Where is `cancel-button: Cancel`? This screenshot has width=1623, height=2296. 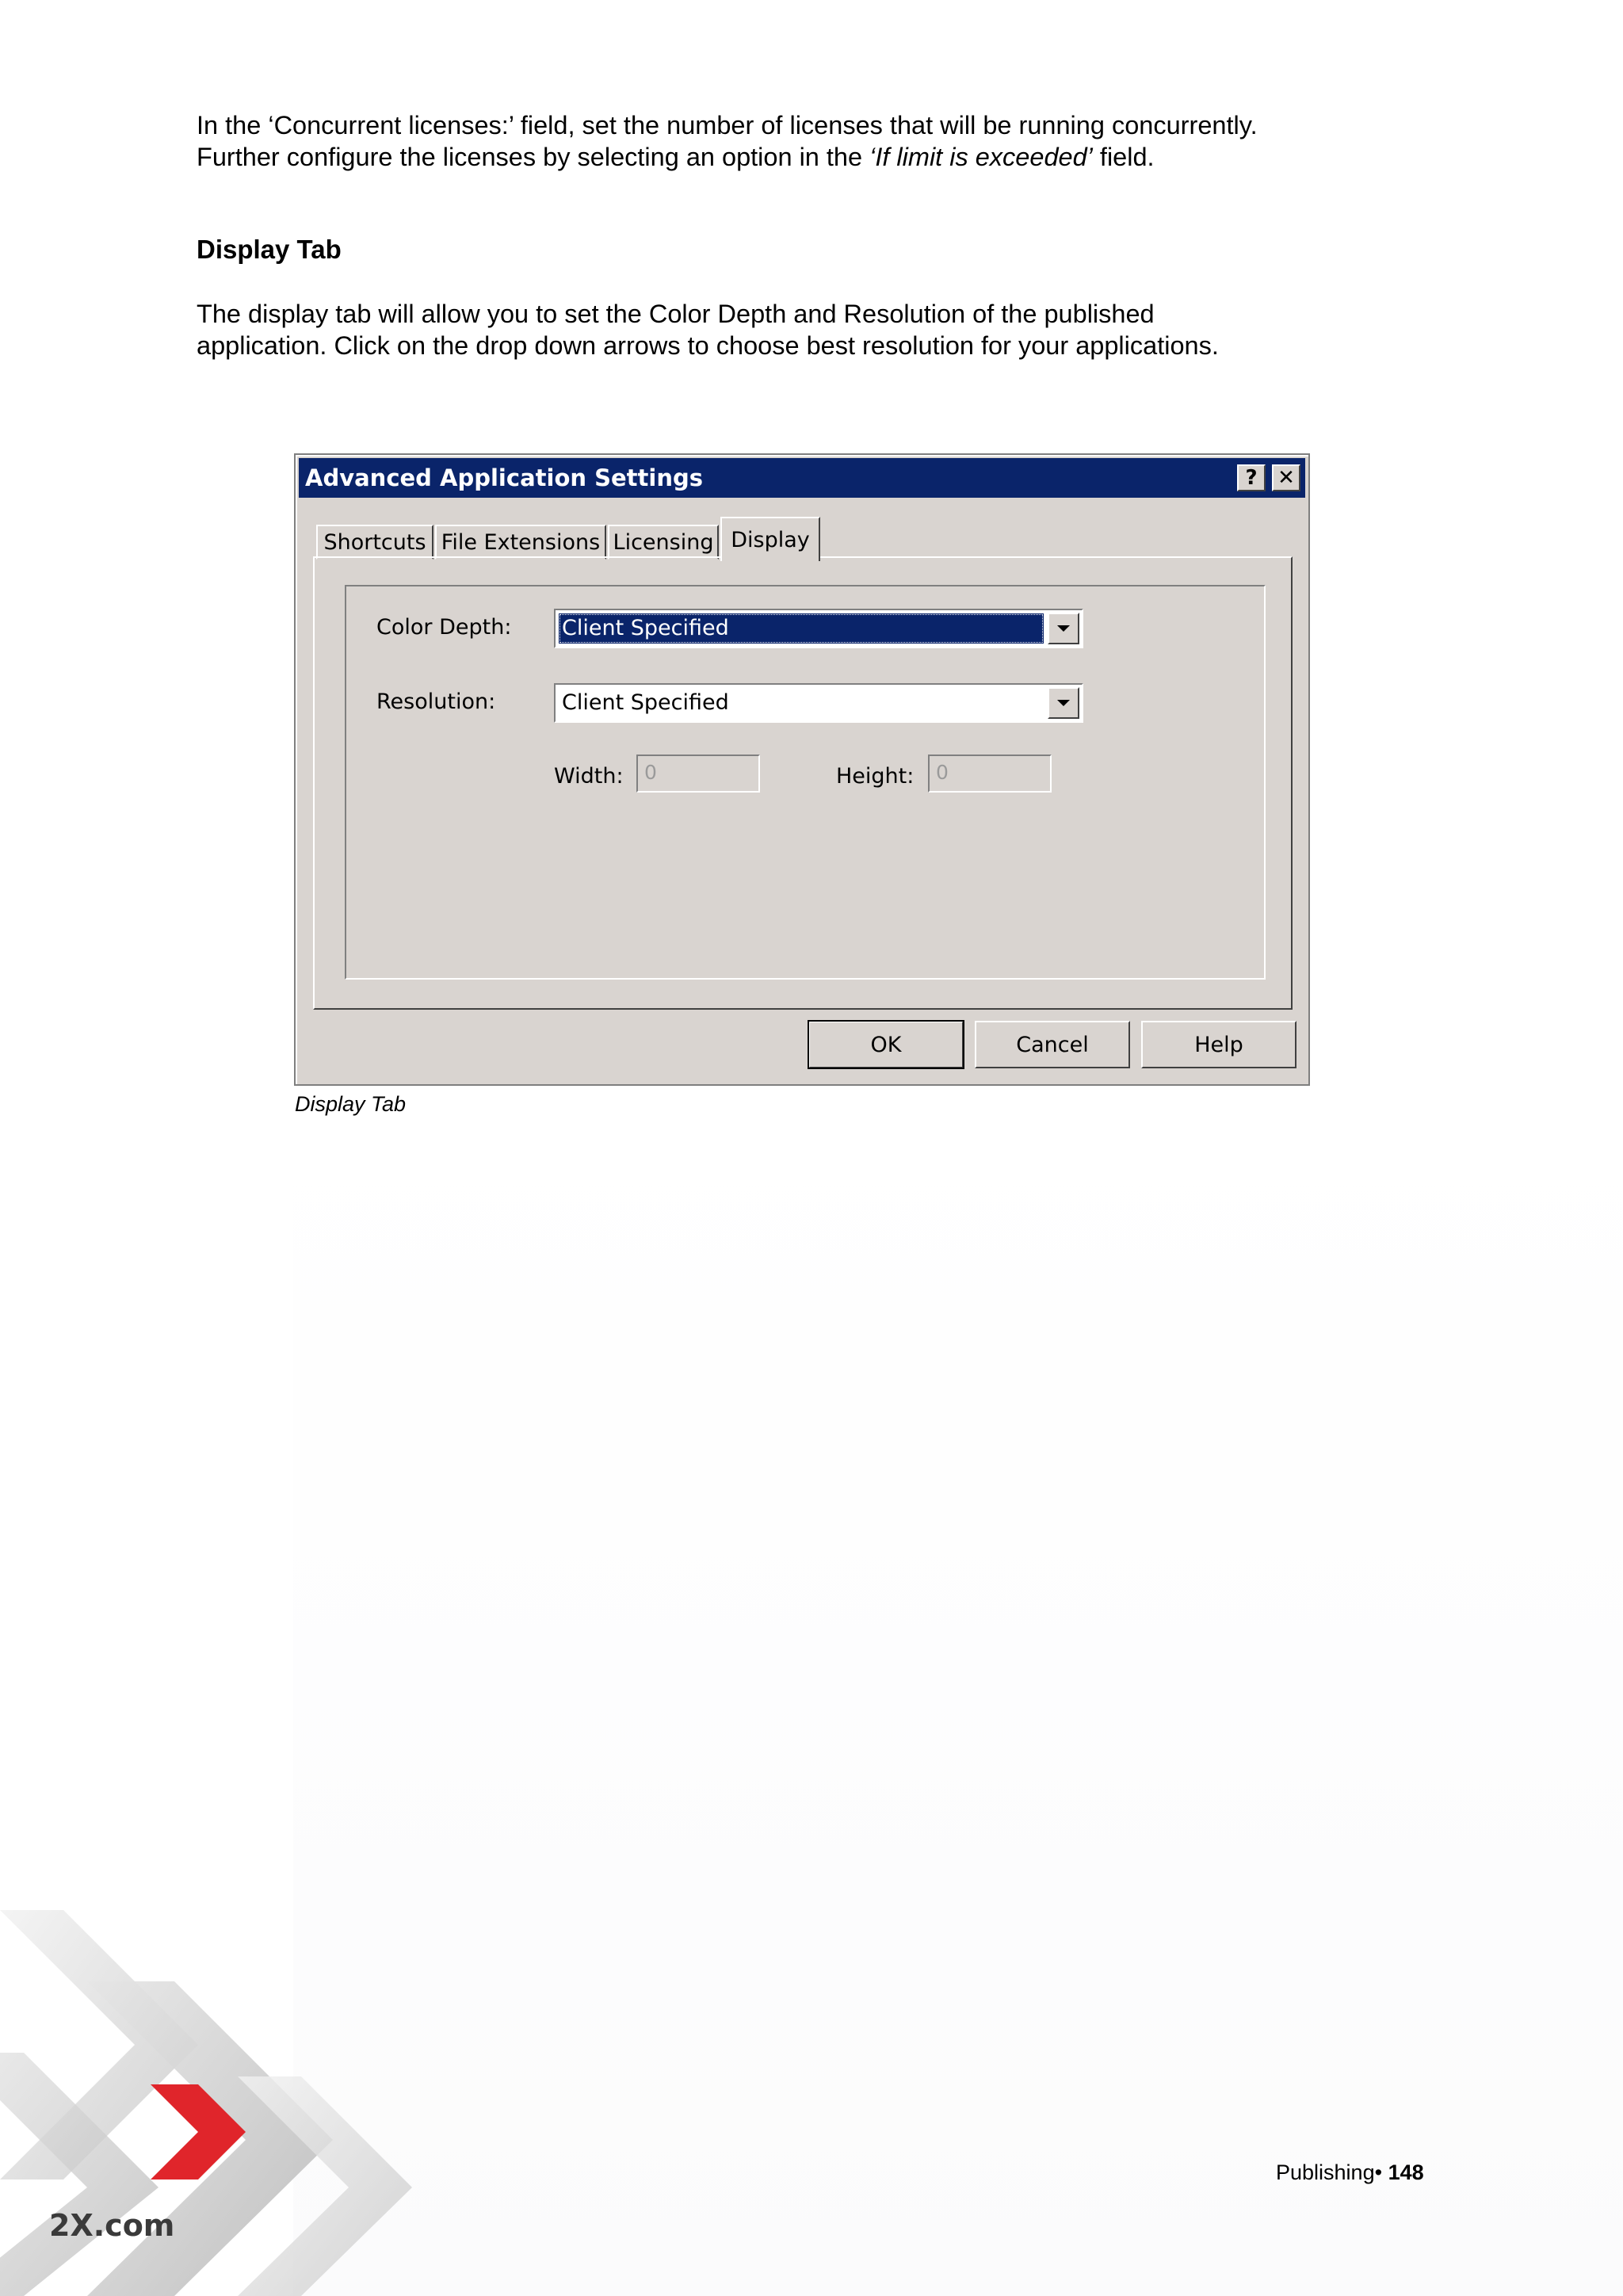
cancel-button: Cancel is located at coordinates (1052, 1044).